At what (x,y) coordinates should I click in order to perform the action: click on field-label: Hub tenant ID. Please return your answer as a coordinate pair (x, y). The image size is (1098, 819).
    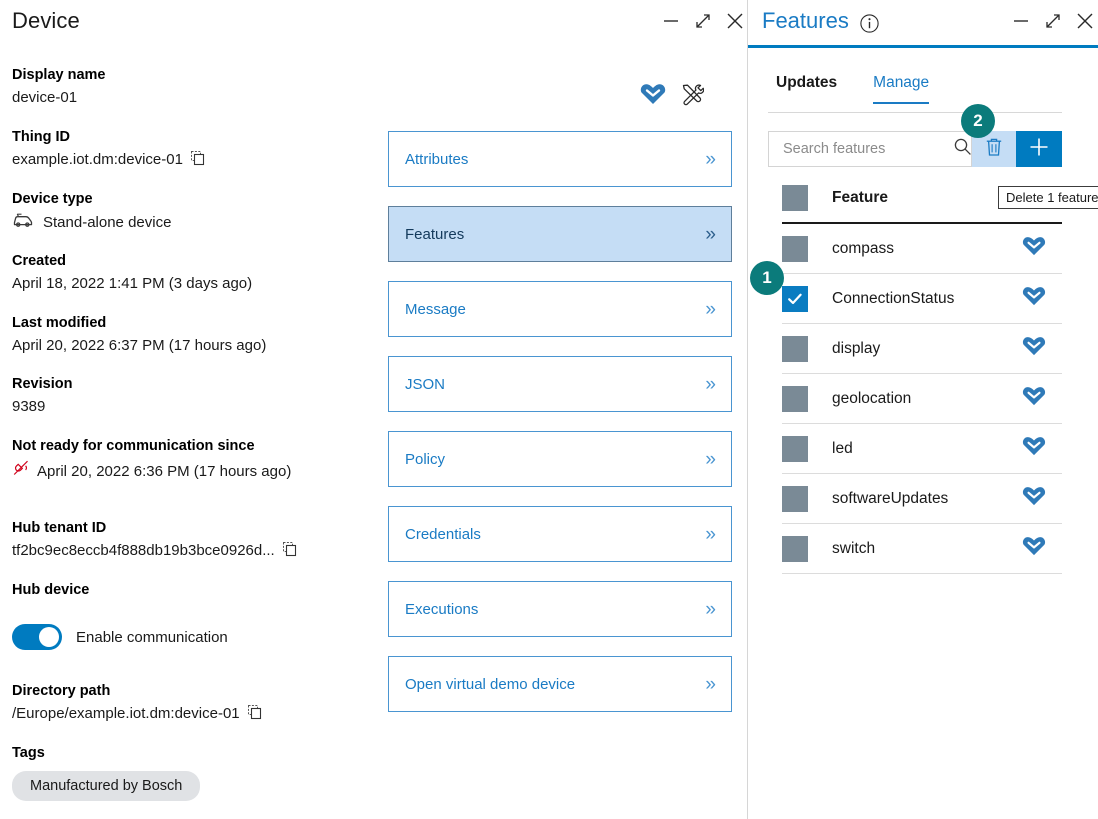
    Looking at the image, I should click on (59, 528).